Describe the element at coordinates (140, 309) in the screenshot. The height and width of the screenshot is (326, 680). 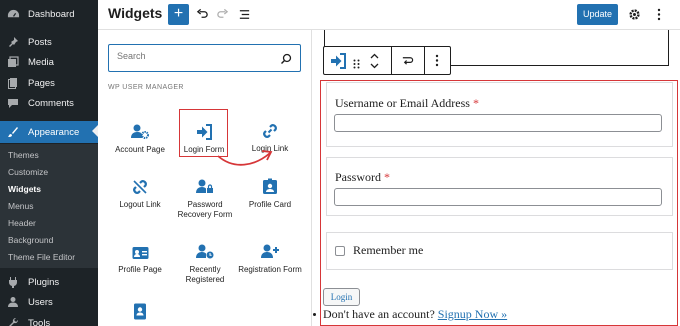
I see `address-book-icon` at that location.